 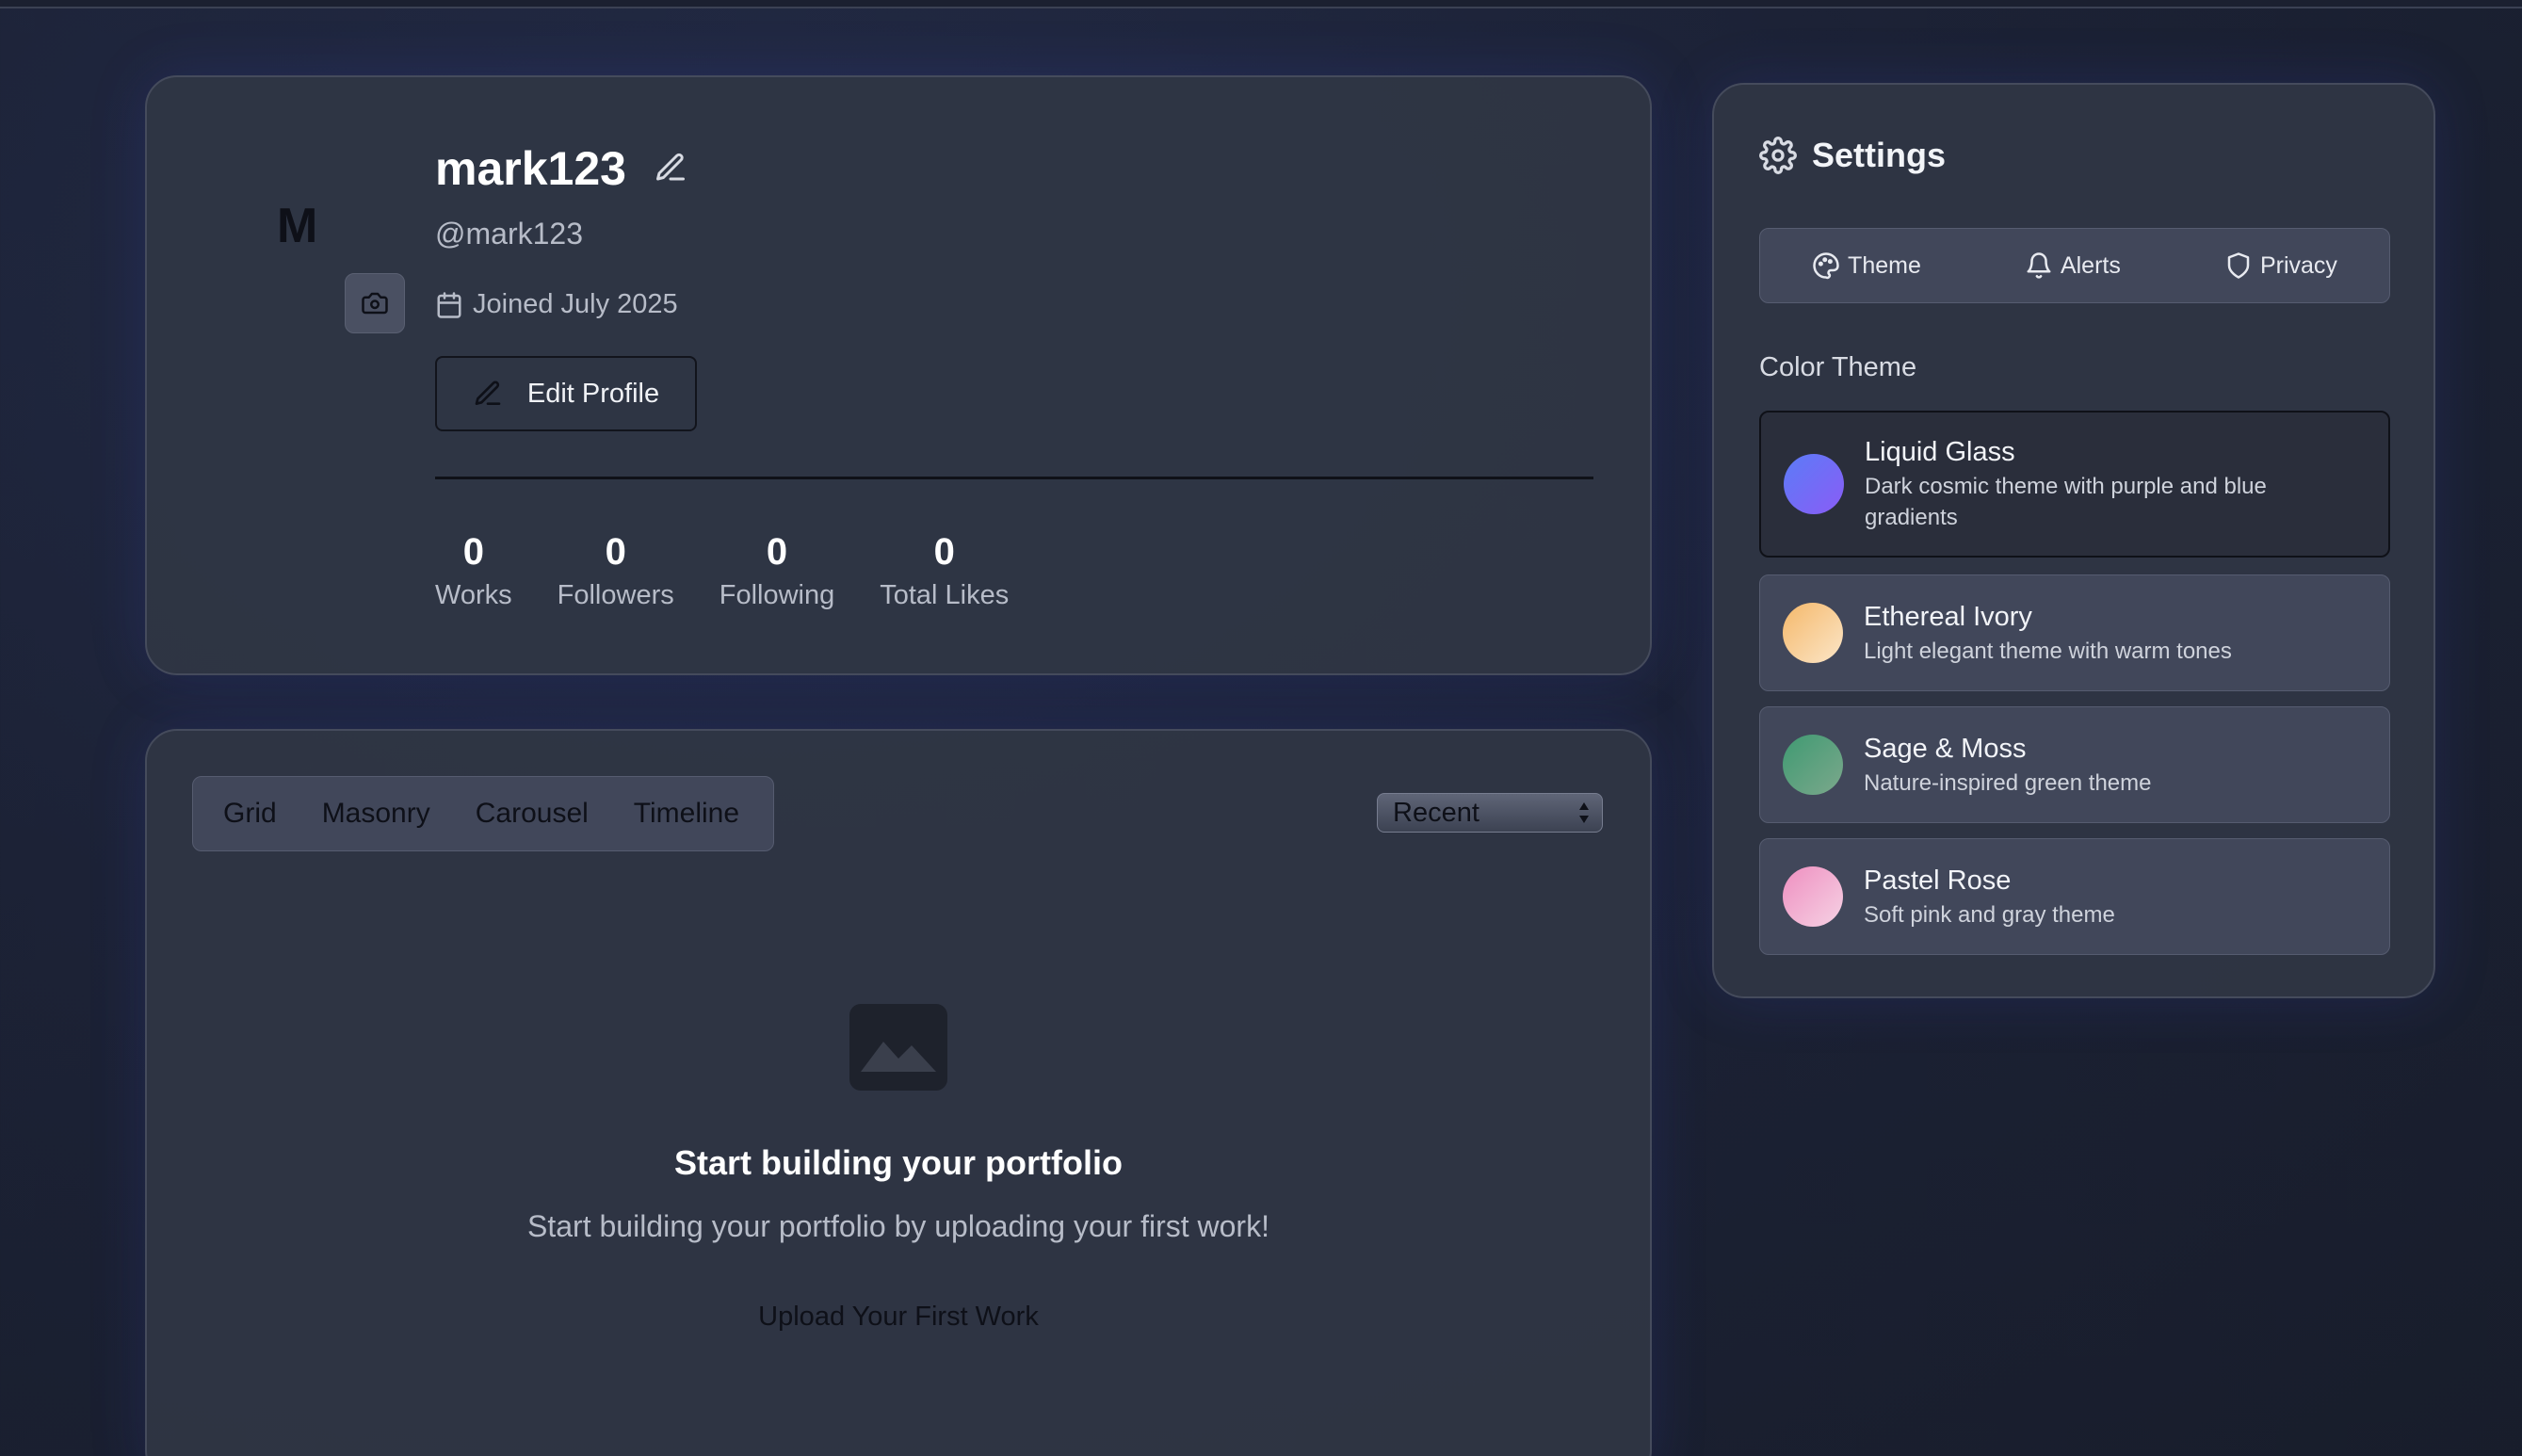 I want to click on edit-profile-label: Edit Profile, so click(x=593, y=393).